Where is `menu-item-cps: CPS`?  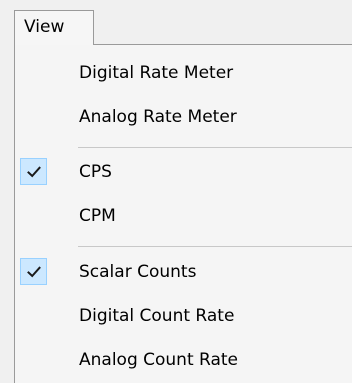 menu-item-cps: CPS is located at coordinates (183, 172).